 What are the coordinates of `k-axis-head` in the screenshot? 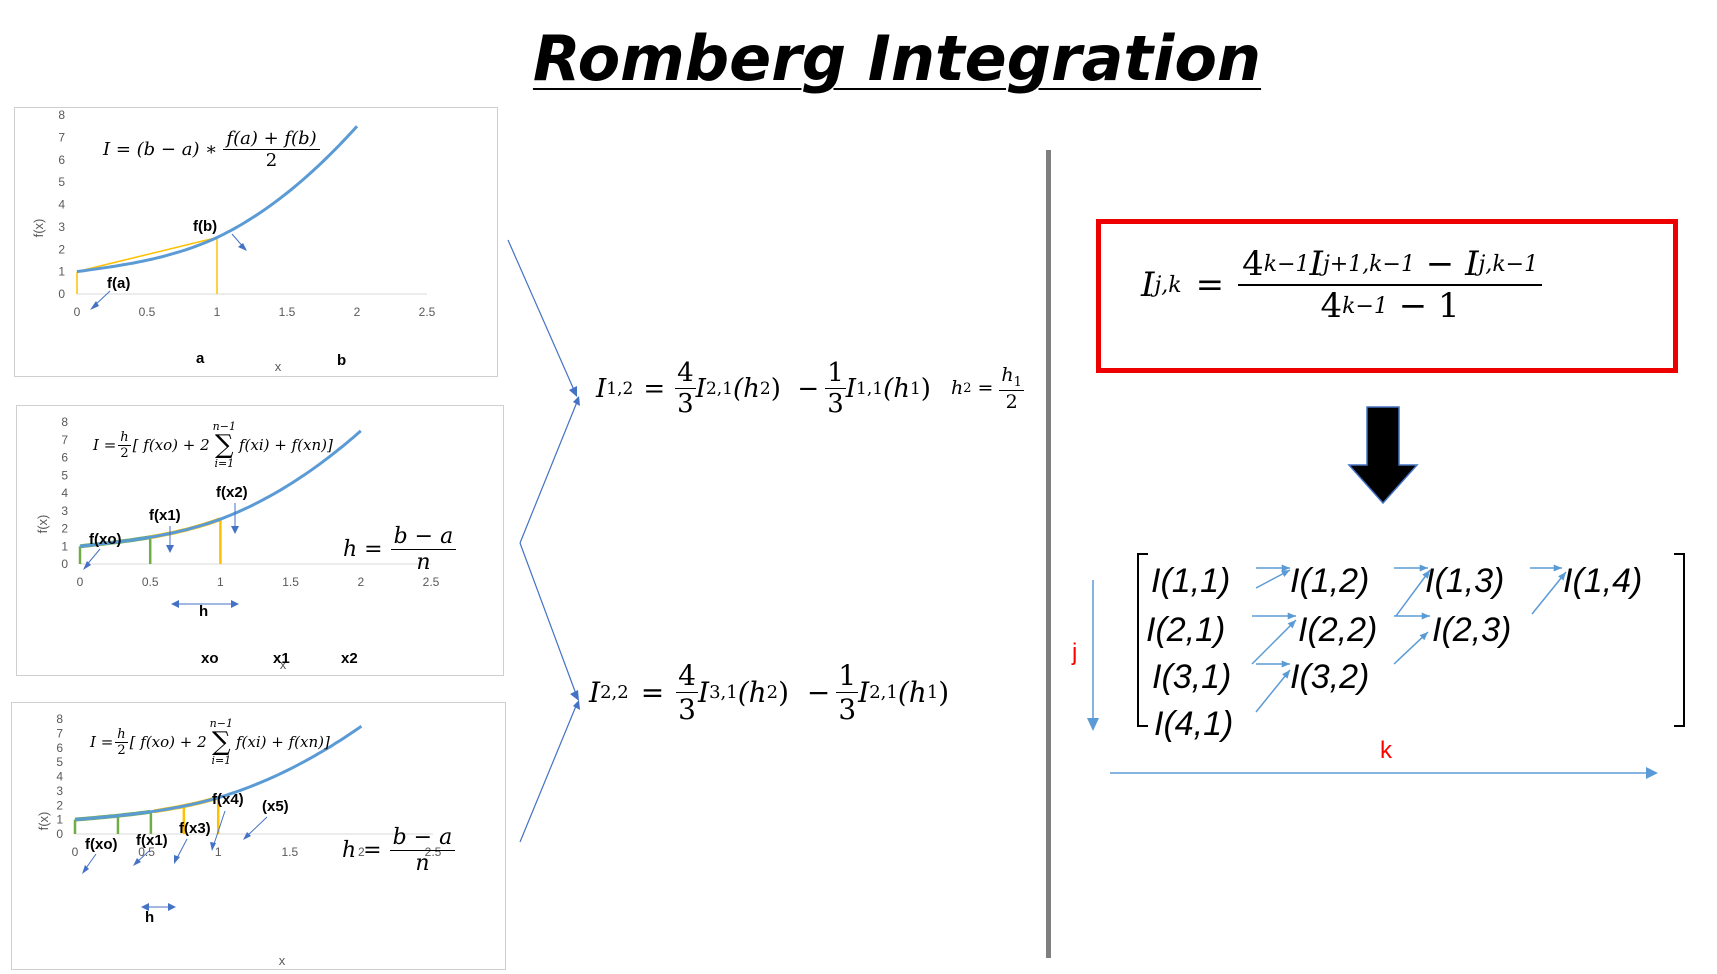 It's located at (1652, 773).